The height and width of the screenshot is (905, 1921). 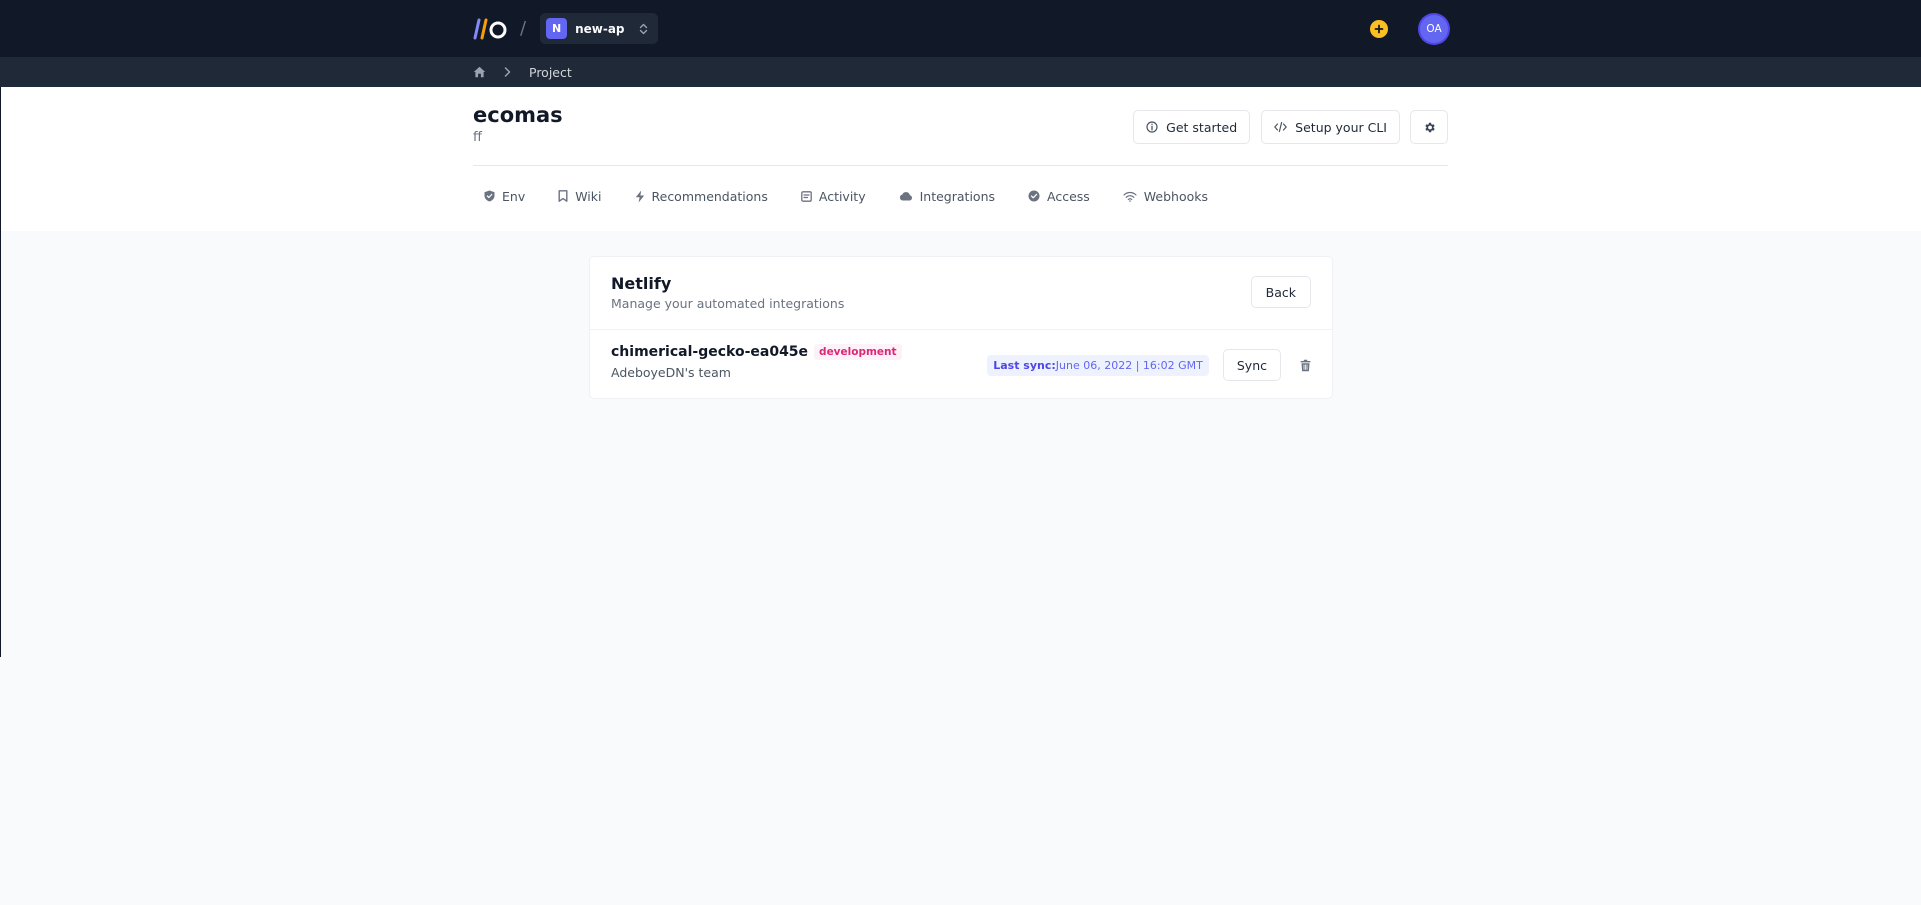 What do you see at coordinates (842, 196) in the screenshot?
I see `tab-label: Activity` at bounding box center [842, 196].